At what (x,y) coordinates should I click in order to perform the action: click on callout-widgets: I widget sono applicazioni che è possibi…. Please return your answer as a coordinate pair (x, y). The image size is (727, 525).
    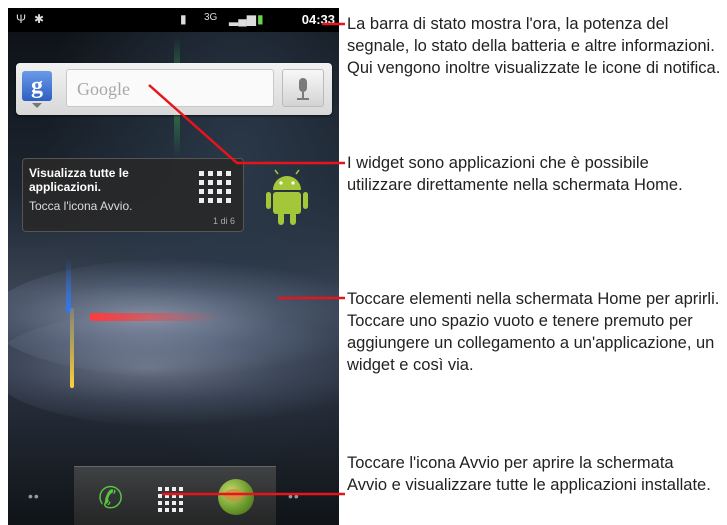
    Looking at the image, I should click on (515, 174).